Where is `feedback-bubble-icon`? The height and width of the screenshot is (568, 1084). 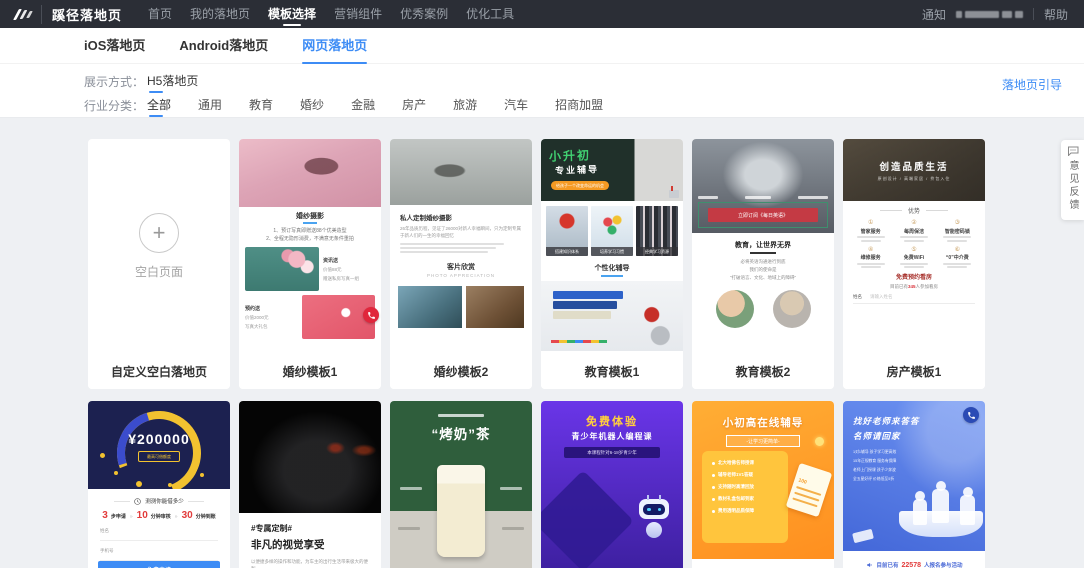
feedback-bubble-icon is located at coordinates (1072, 151).